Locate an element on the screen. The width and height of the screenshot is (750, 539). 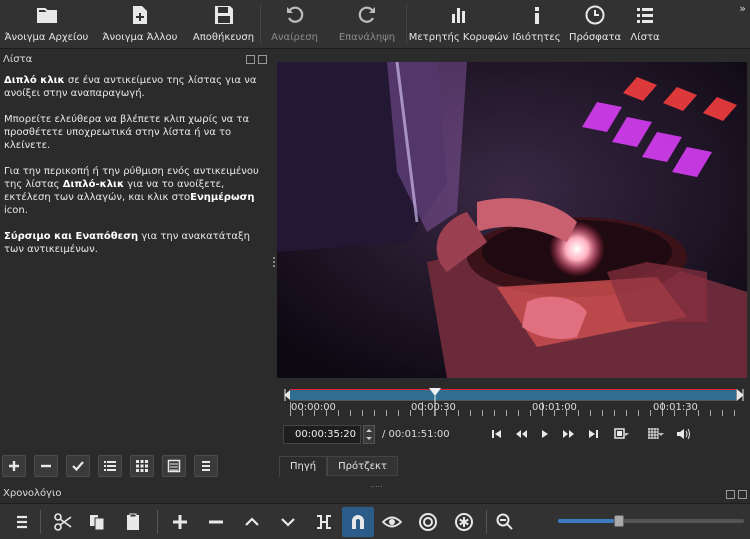
zoom-out-button is located at coordinates (505, 522).